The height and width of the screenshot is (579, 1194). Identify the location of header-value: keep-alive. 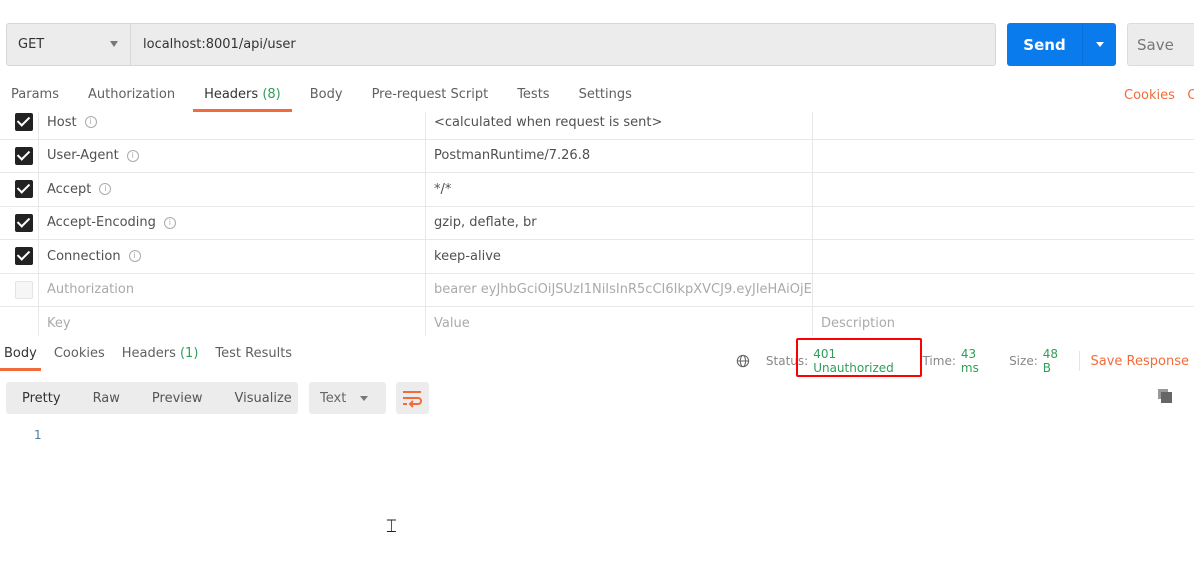
(618, 256).